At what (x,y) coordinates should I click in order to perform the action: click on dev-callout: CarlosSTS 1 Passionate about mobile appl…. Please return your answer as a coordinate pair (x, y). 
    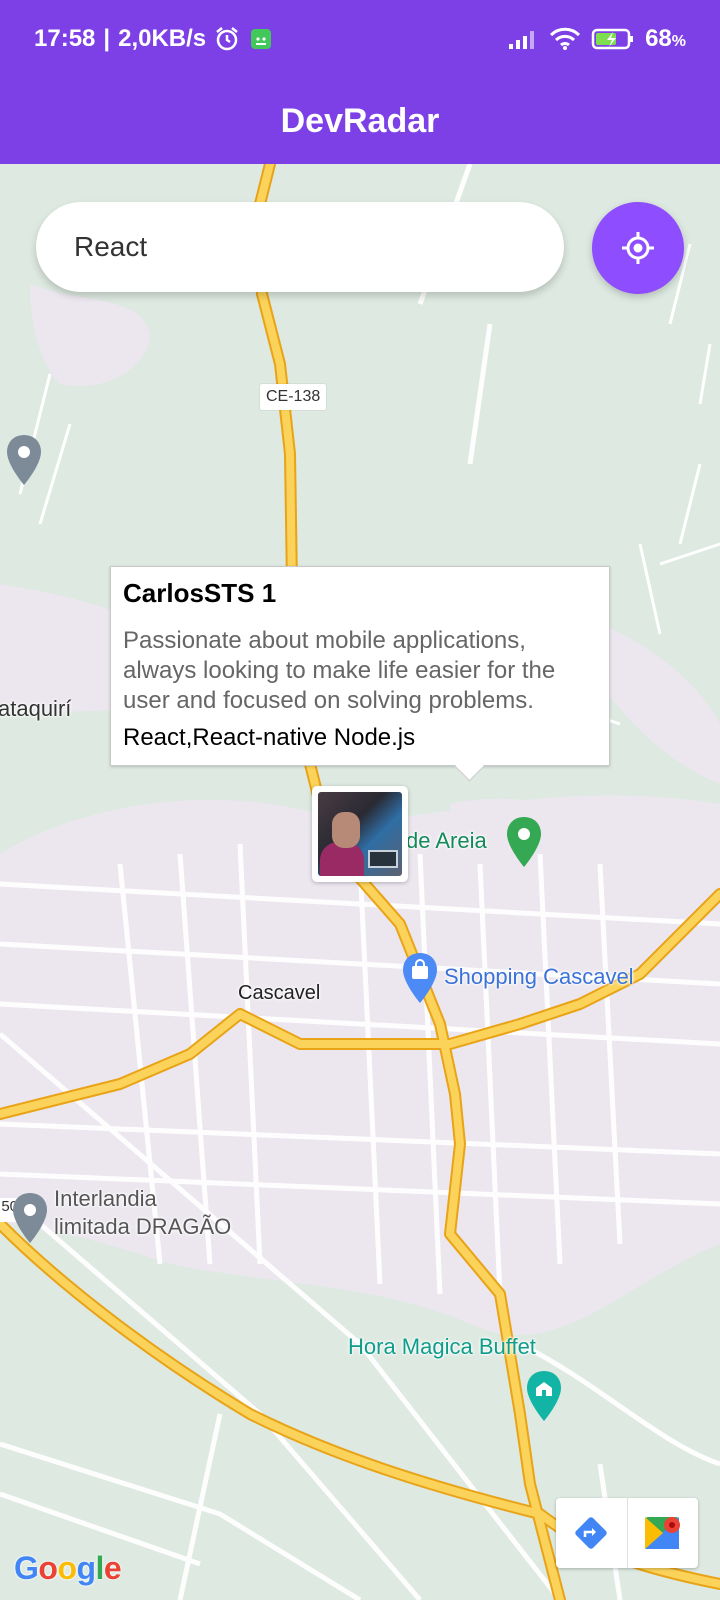
    Looking at the image, I should click on (360, 666).